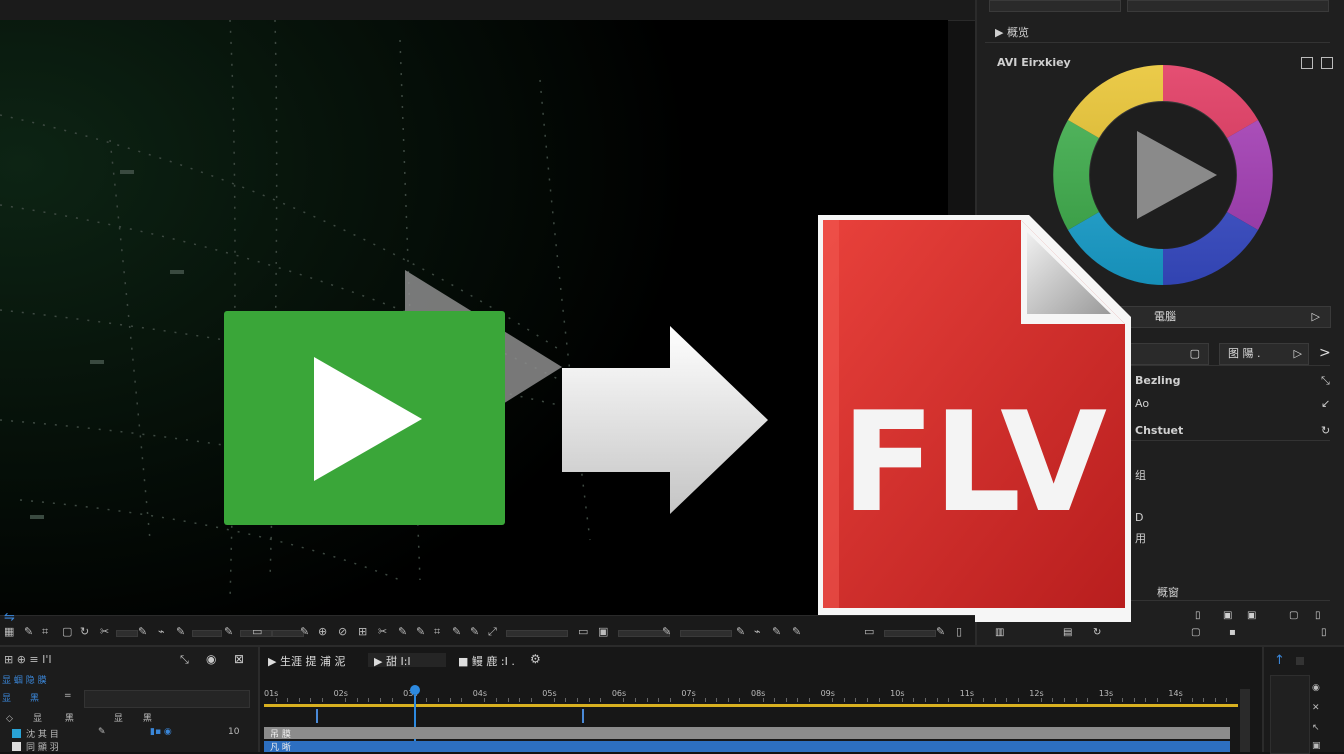 This screenshot has height=754, width=1344. What do you see at coordinates (211, 659) in the screenshot?
I see `camera-icon: ◉` at bounding box center [211, 659].